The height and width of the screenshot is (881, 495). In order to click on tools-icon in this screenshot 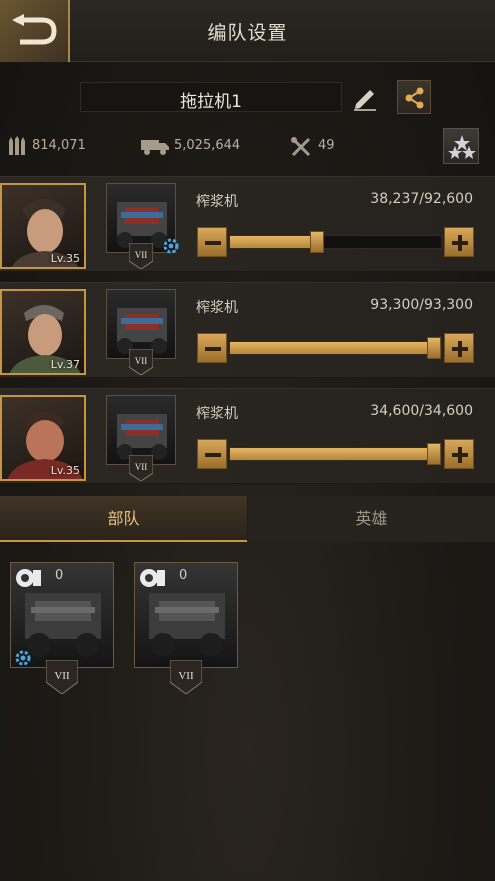, I will do `click(301, 147)`.